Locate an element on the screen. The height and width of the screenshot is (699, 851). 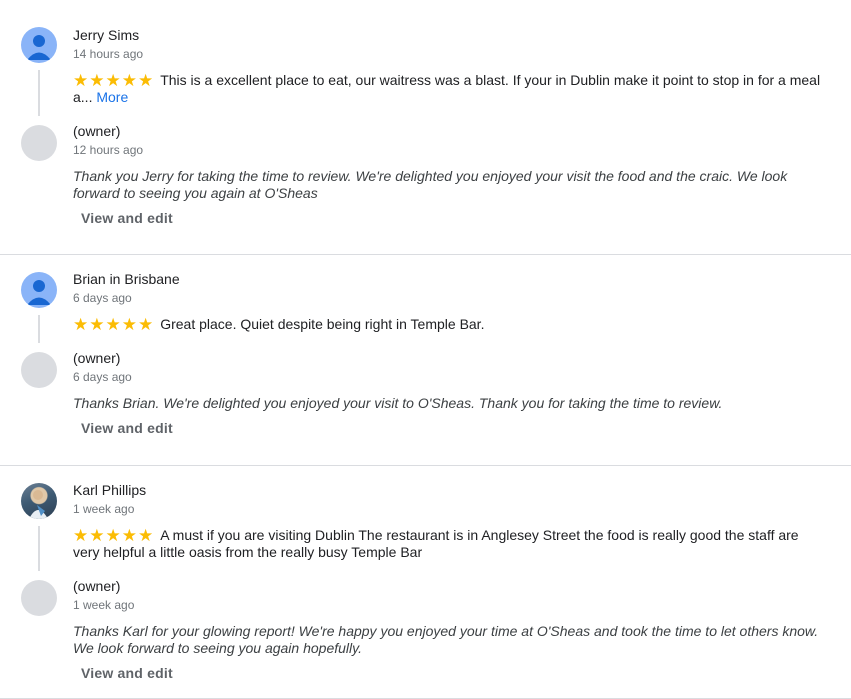
more-link: More is located at coordinates (112, 97).